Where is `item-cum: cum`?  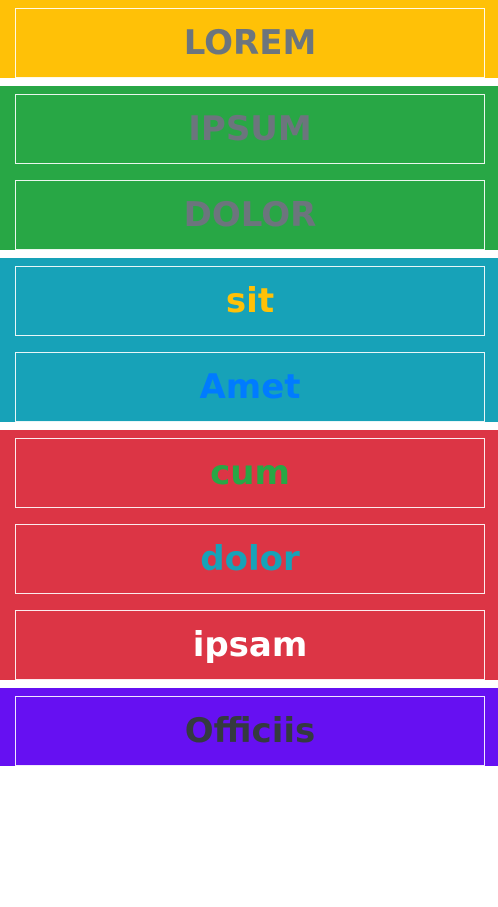
item-cum: cum is located at coordinates (250, 473).